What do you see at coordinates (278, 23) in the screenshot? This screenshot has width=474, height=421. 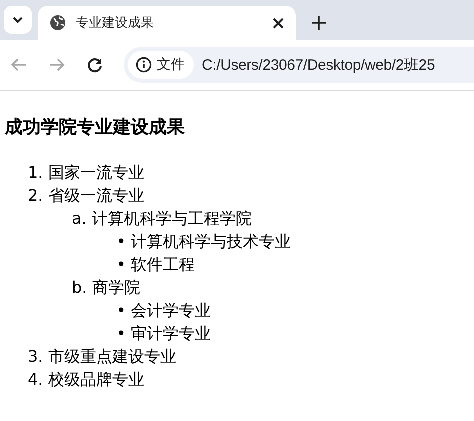 I see `close-icon` at bounding box center [278, 23].